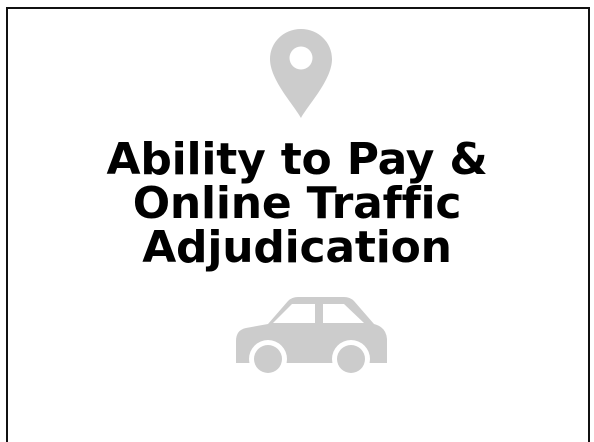 Image resolution: width=594 pixels, height=442 pixels. What do you see at coordinates (297, 247) in the screenshot?
I see `title-line-3: Adjudication` at bounding box center [297, 247].